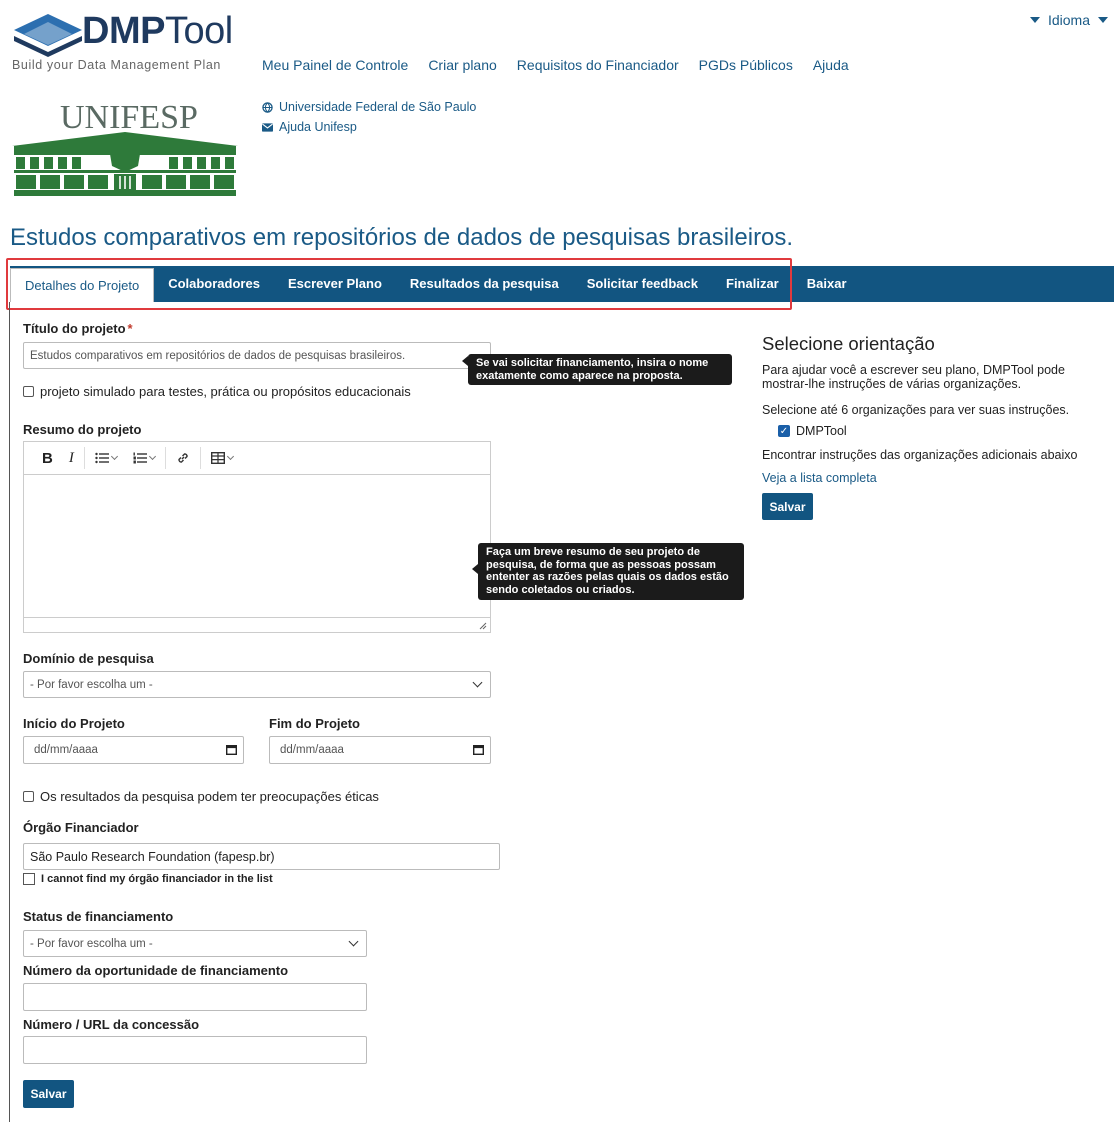  What do you see at coordinates (116, 65) in the screenshot?
I see `tagline: Build your Data Management Plan` at bounding box center [116, 65].